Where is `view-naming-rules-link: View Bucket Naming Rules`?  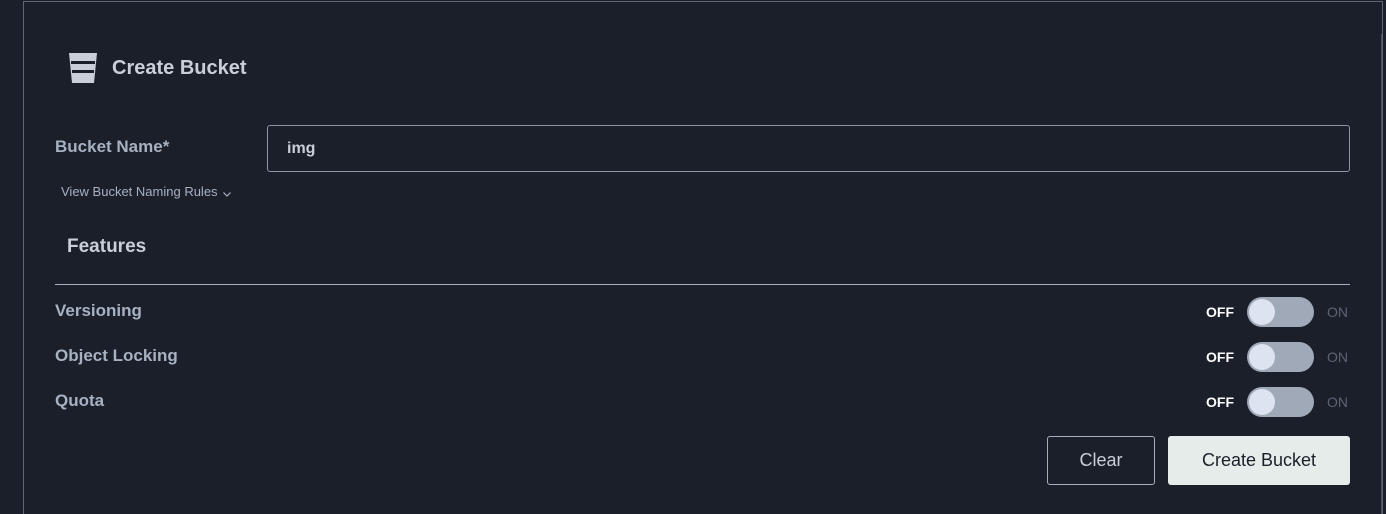 view-naming-rules-link: View Bucket Naming Rules is located at coordinates (146, 191).